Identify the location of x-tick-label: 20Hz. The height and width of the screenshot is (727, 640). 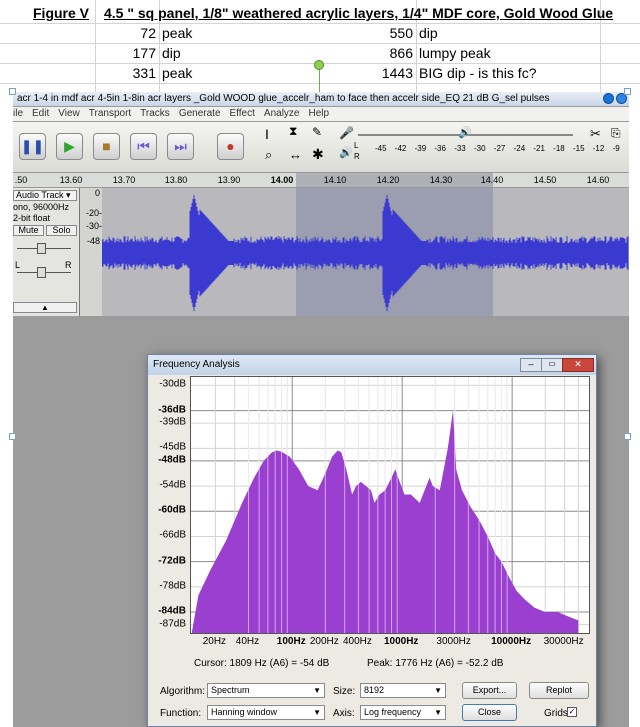
(214, 641).